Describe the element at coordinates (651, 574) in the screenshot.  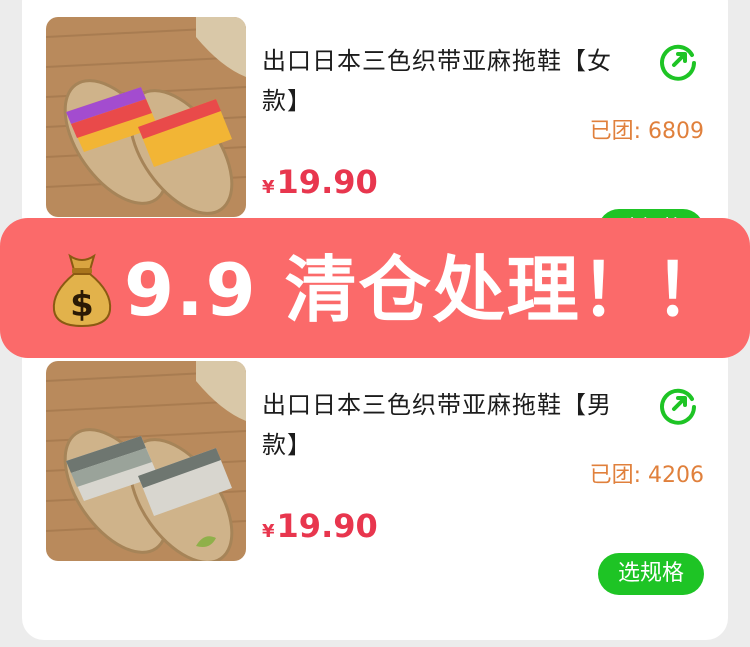
I see `select-spec-button: 选规格` at that location.